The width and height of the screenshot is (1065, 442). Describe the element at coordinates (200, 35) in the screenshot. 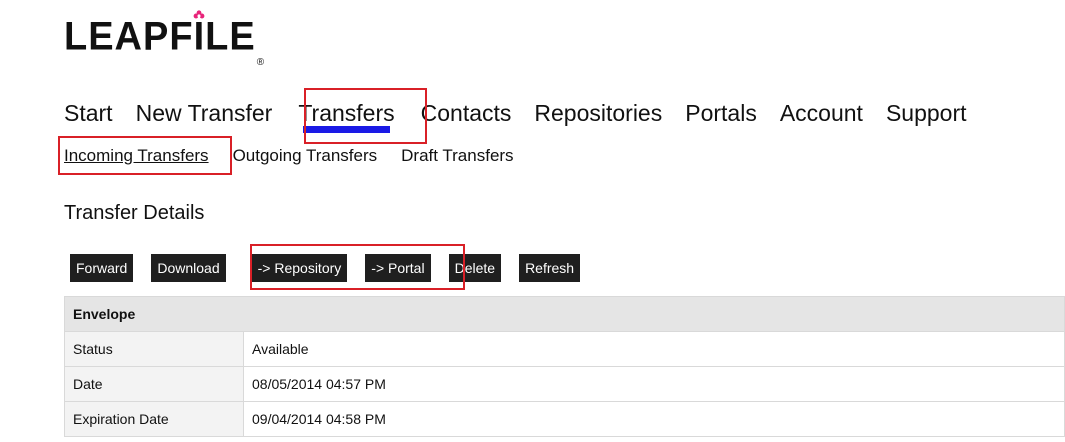

I see `logo-letter-i: I` at that location.